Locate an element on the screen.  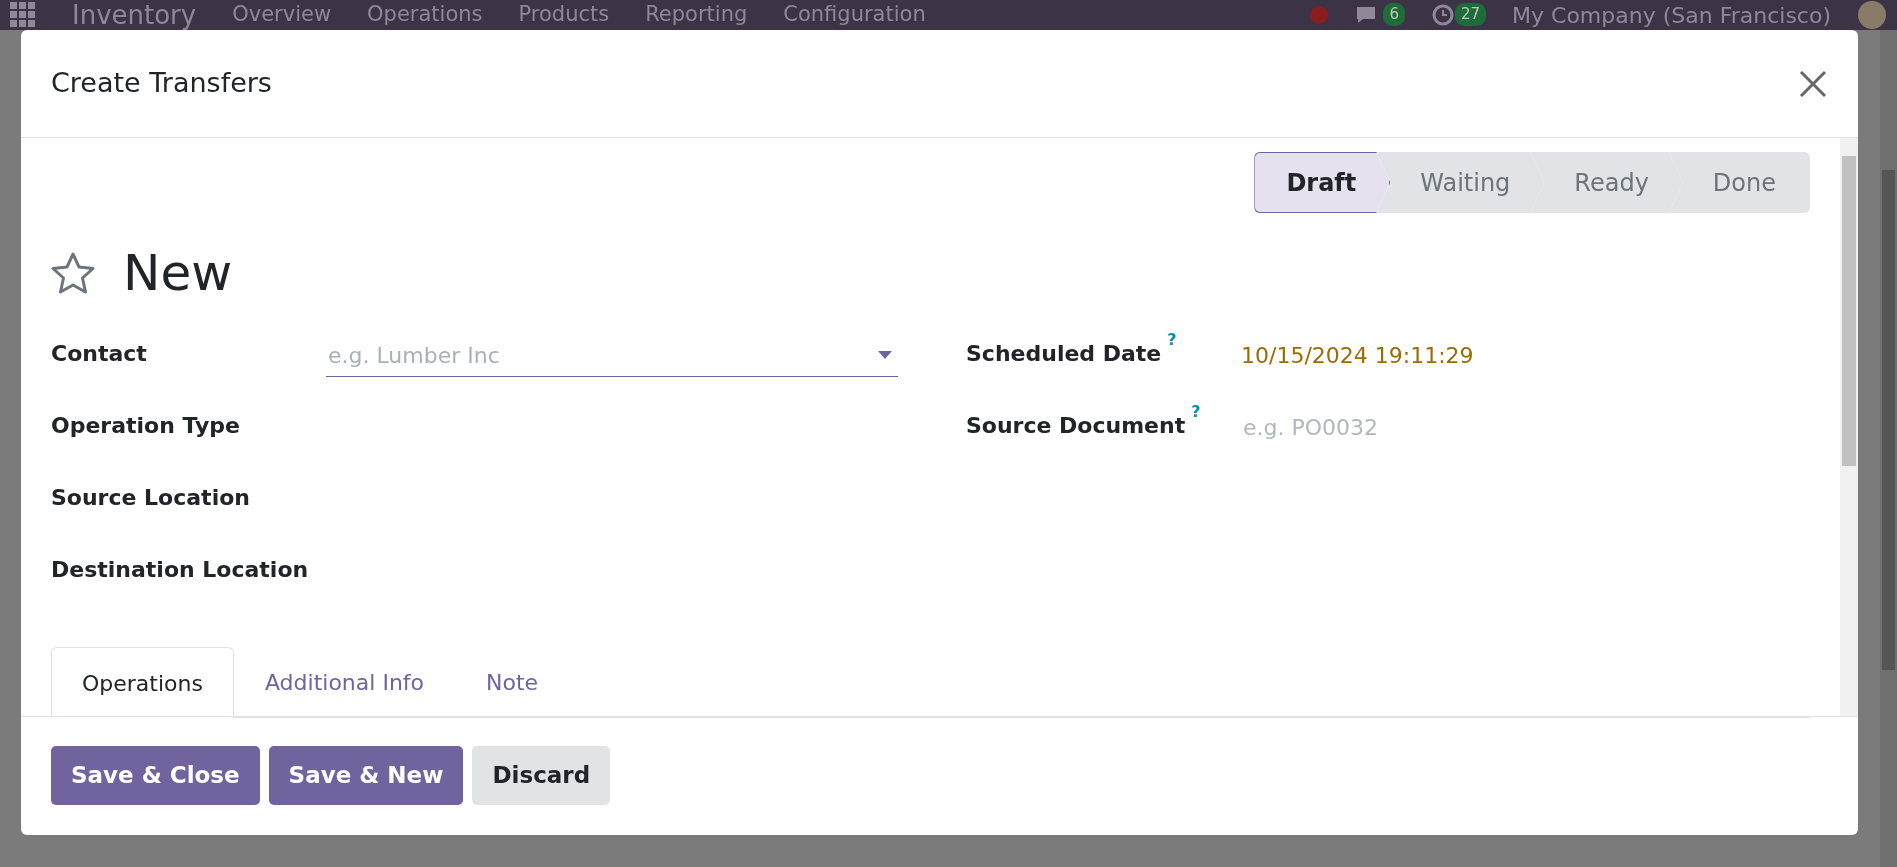
clock-icon is located at coordinates (1442, 15).